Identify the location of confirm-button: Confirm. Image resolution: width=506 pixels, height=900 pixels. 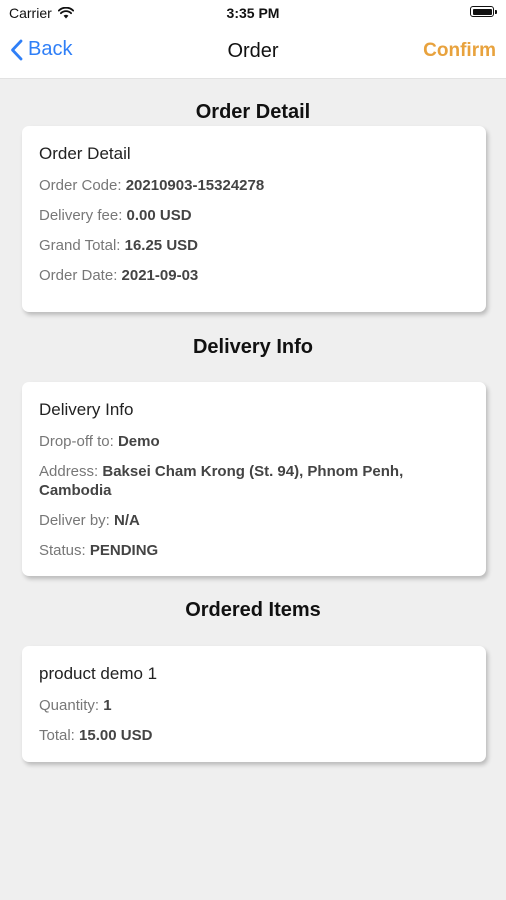
(459, 51).